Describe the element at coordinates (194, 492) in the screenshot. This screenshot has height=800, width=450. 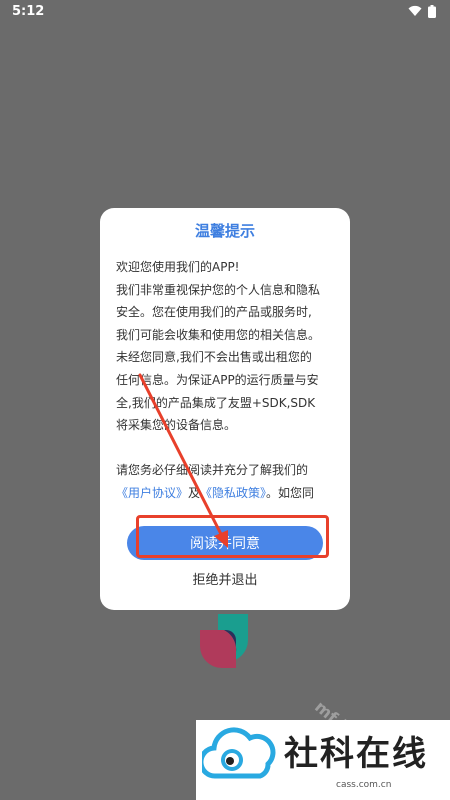
I see `link-joiner: 及` at that location.